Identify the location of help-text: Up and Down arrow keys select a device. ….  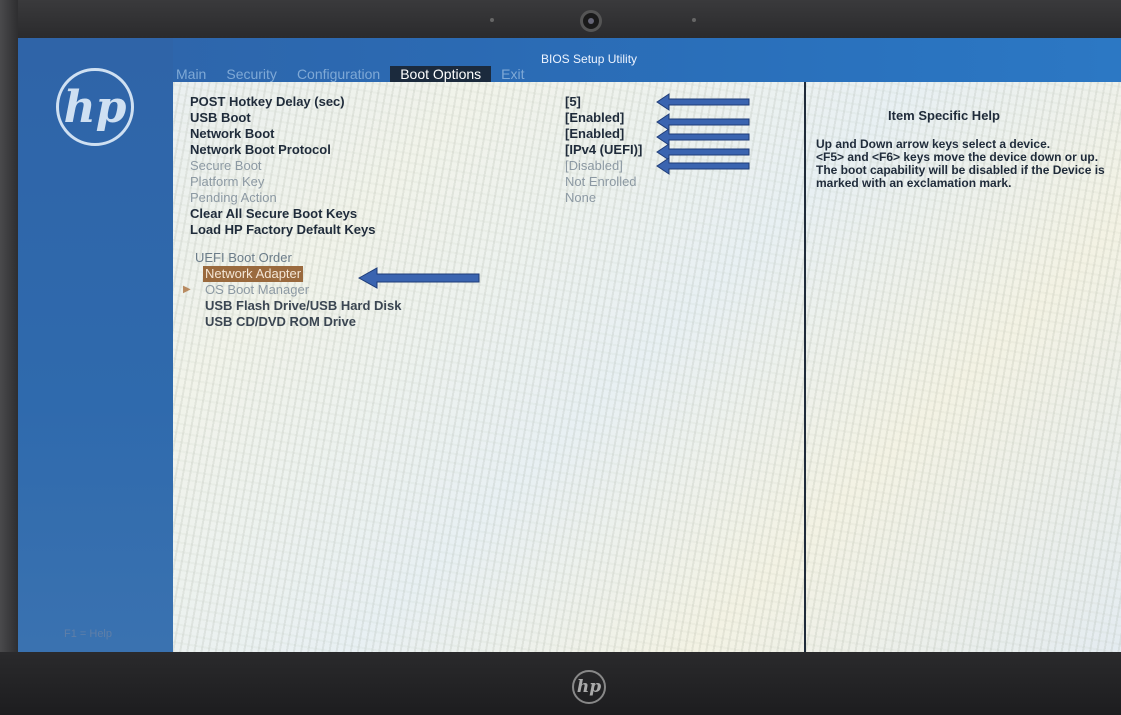
(960, 163).